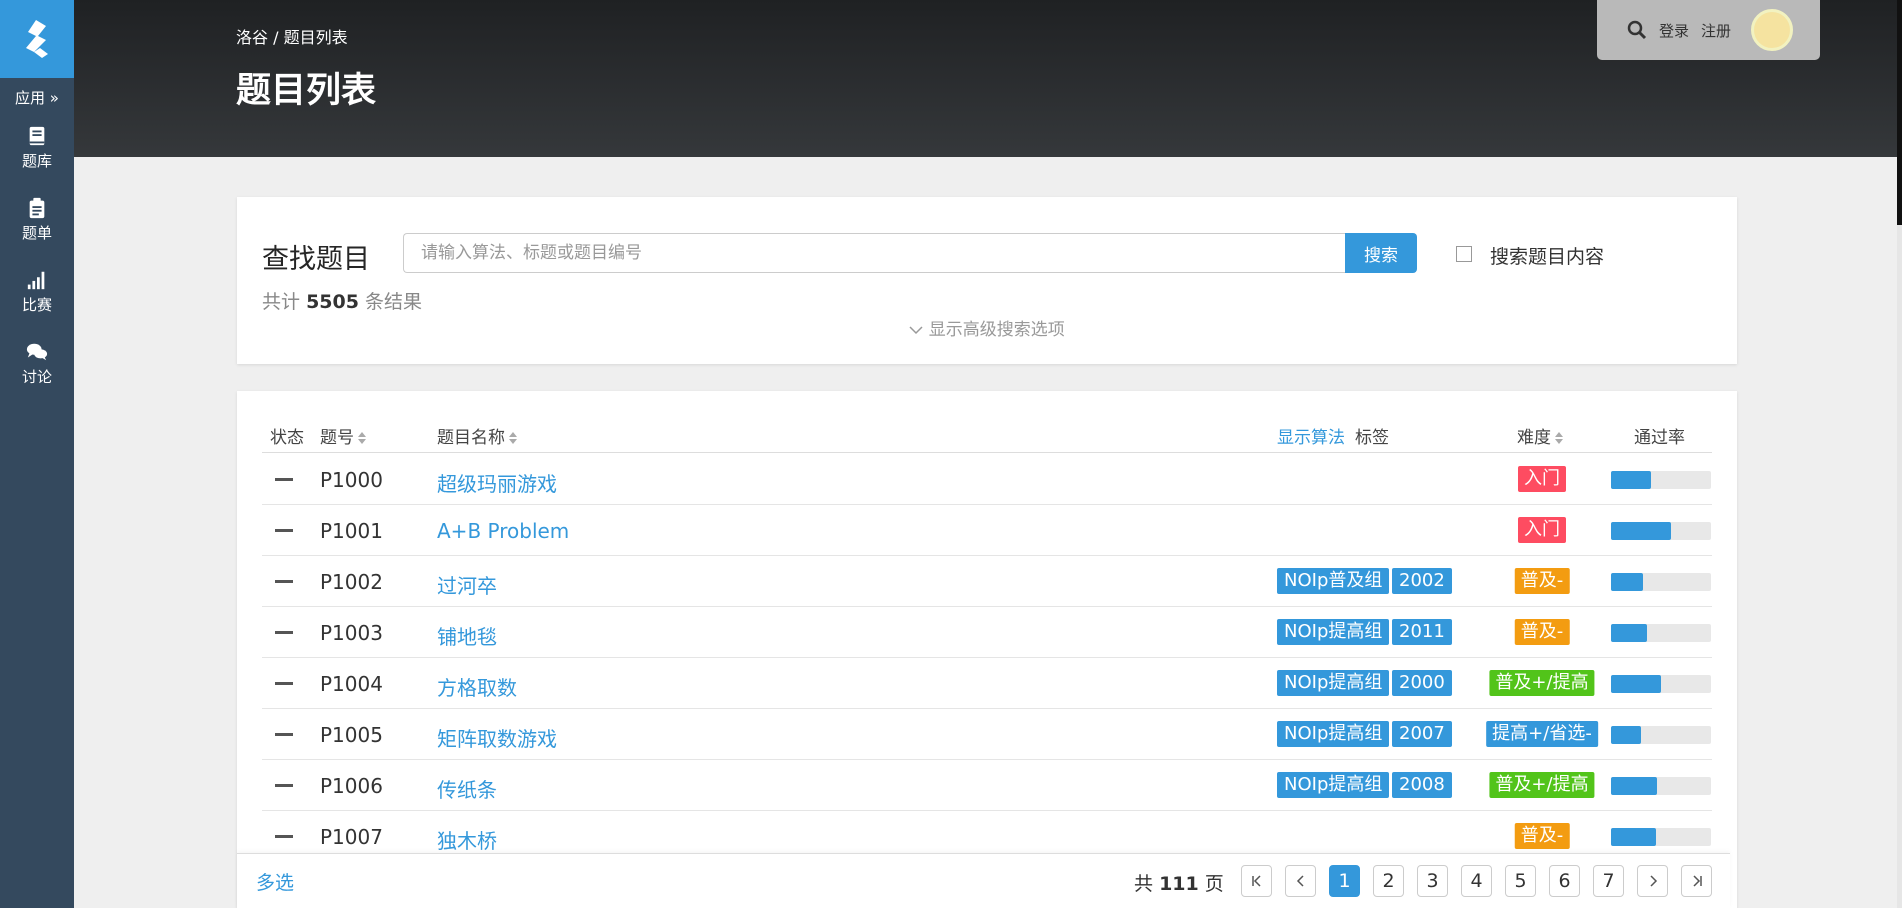 This screenshot has width=1902, height=908. What do you see at coordinates (983, 880) in the screenshot?
I see `pagination-bar: 多选 共 111 页 1234567` at bounding box center [983, 880].